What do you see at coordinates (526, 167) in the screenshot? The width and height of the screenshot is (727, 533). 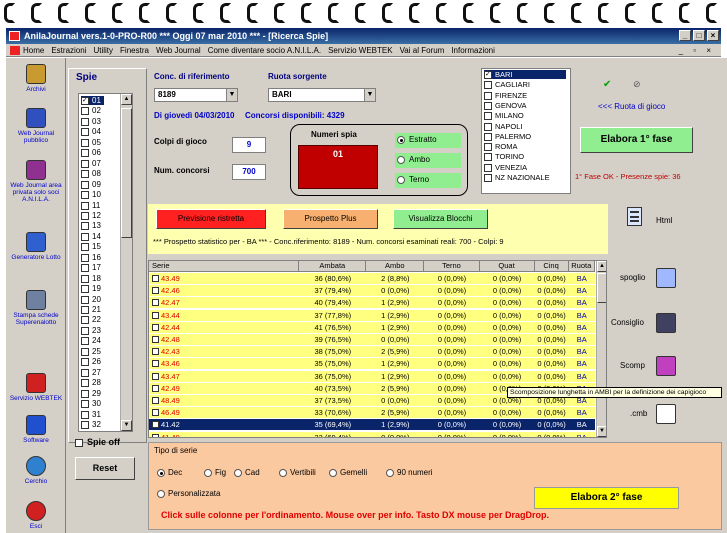 I see `ruota-item: VENEZIA` at bounding box center [526, 167].